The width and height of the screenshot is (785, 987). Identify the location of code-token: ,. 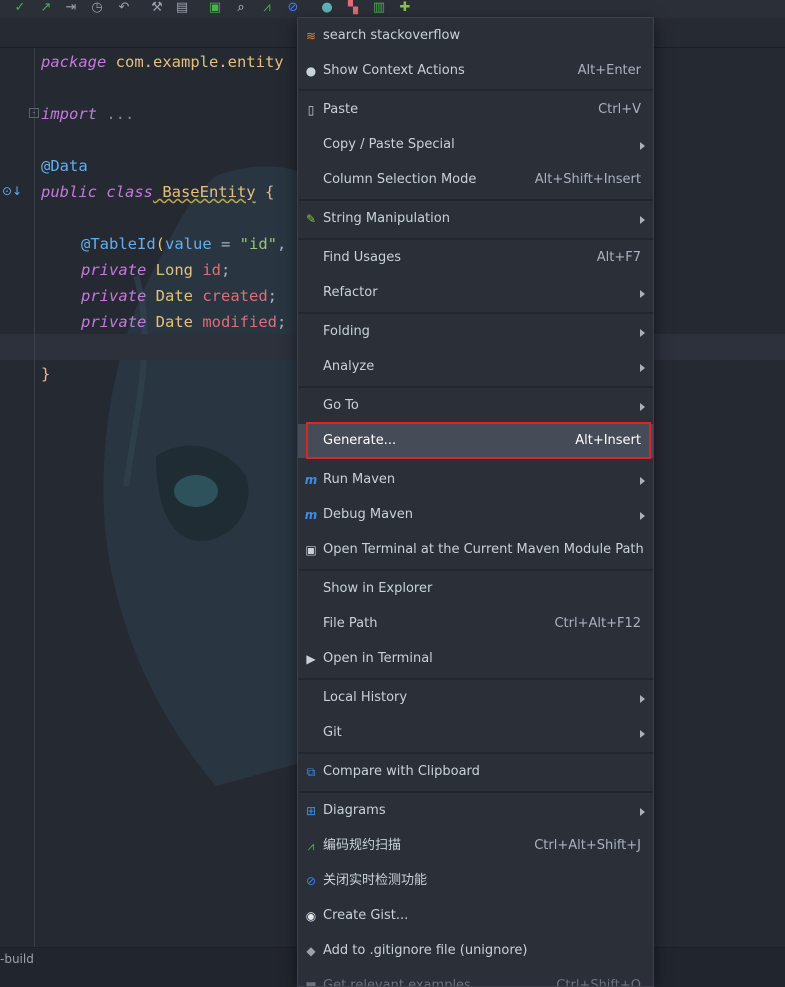
(282, 244).